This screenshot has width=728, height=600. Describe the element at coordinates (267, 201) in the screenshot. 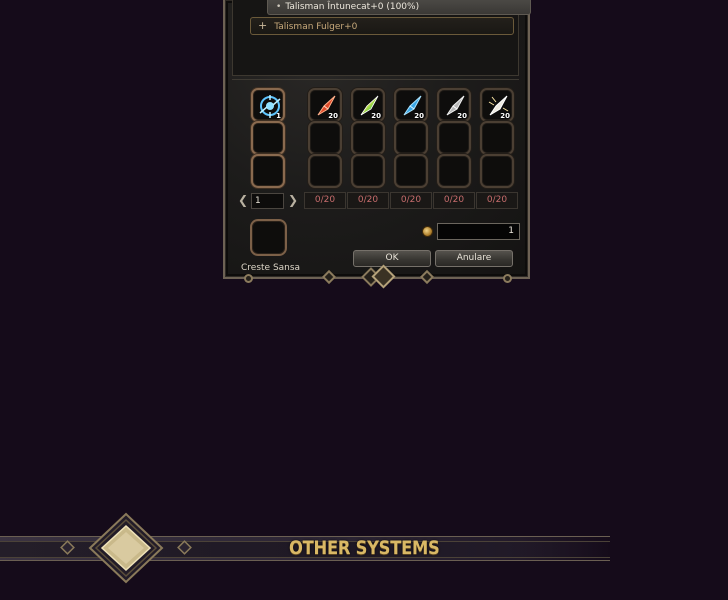

I see `page-input: 1` at that location.